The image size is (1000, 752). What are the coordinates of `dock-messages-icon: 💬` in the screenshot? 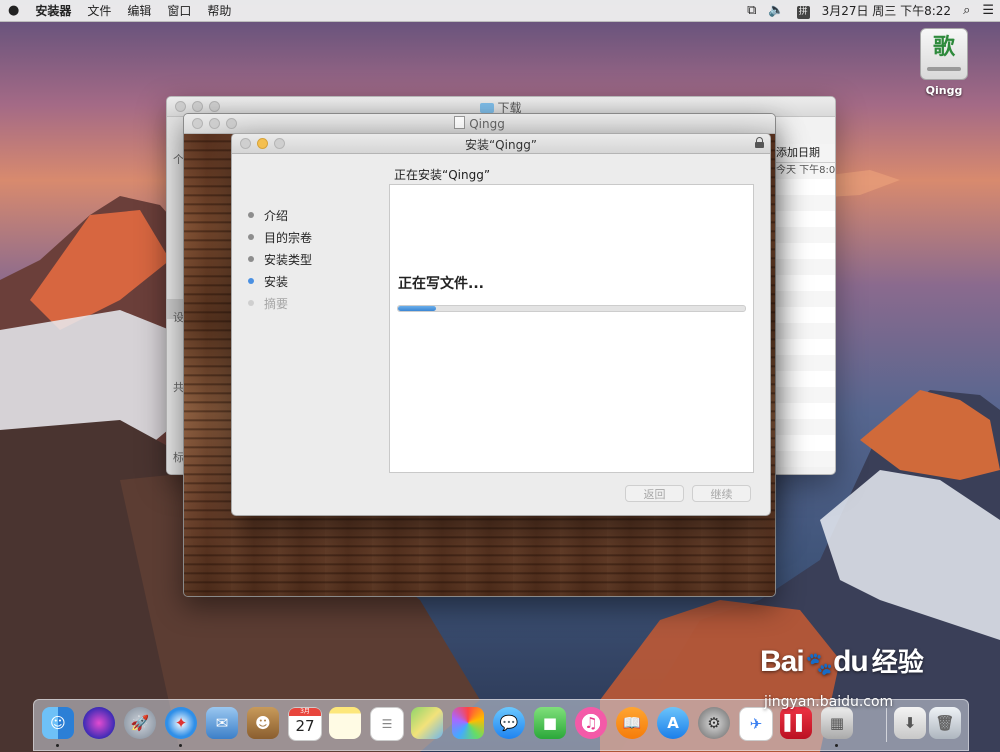 It's located at (509, 723).